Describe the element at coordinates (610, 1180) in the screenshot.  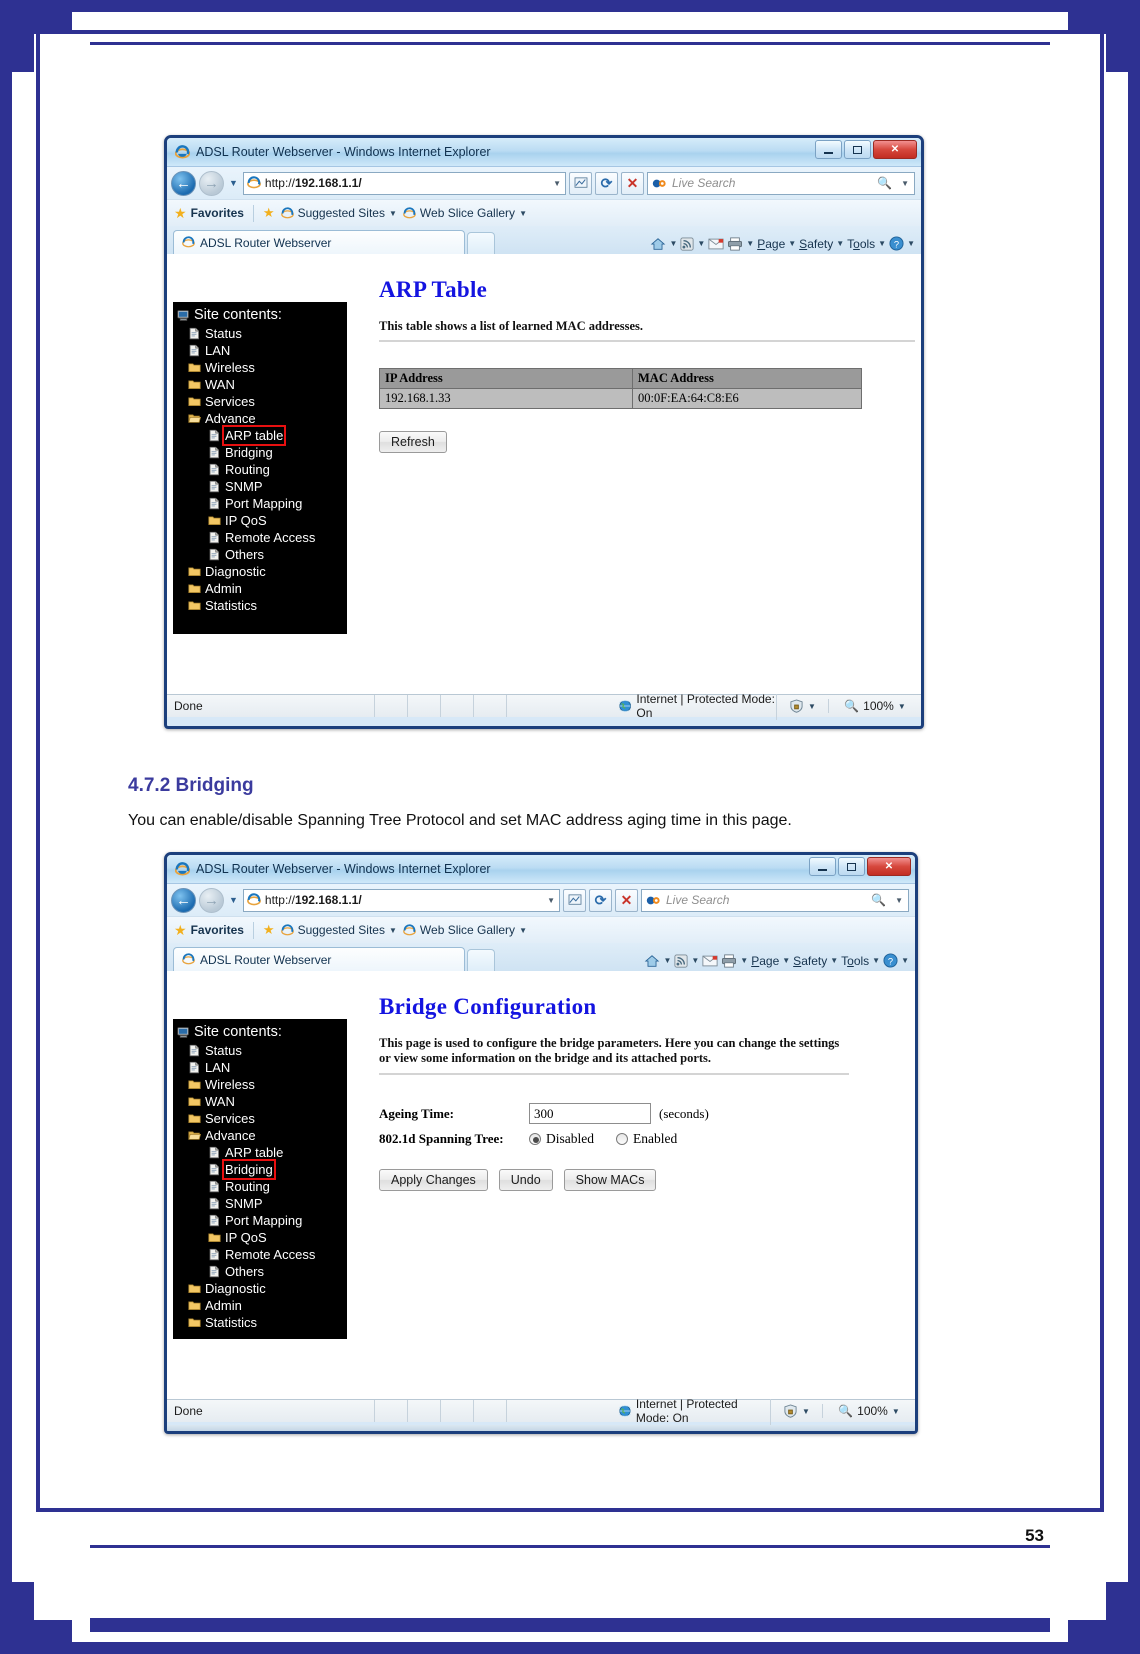
I see `show-macs-button: Show MACs` at that location.